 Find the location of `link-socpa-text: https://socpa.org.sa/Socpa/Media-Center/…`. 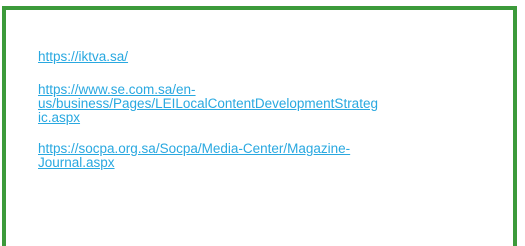

link-socpa-text: https://socpa.org.sa/Socpa/Media-Center/… is located at coordinates (194, 155).